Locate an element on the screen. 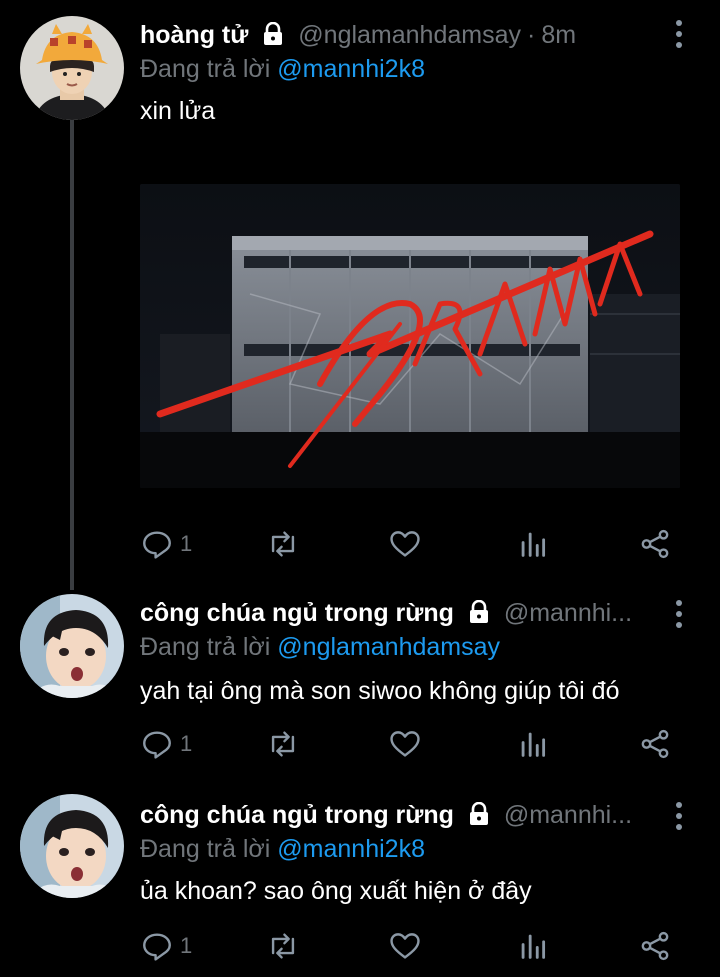 This screenshot has width=720, height=977. mention-link: @nglamanhdamsay is located at coordinates (388, 647).